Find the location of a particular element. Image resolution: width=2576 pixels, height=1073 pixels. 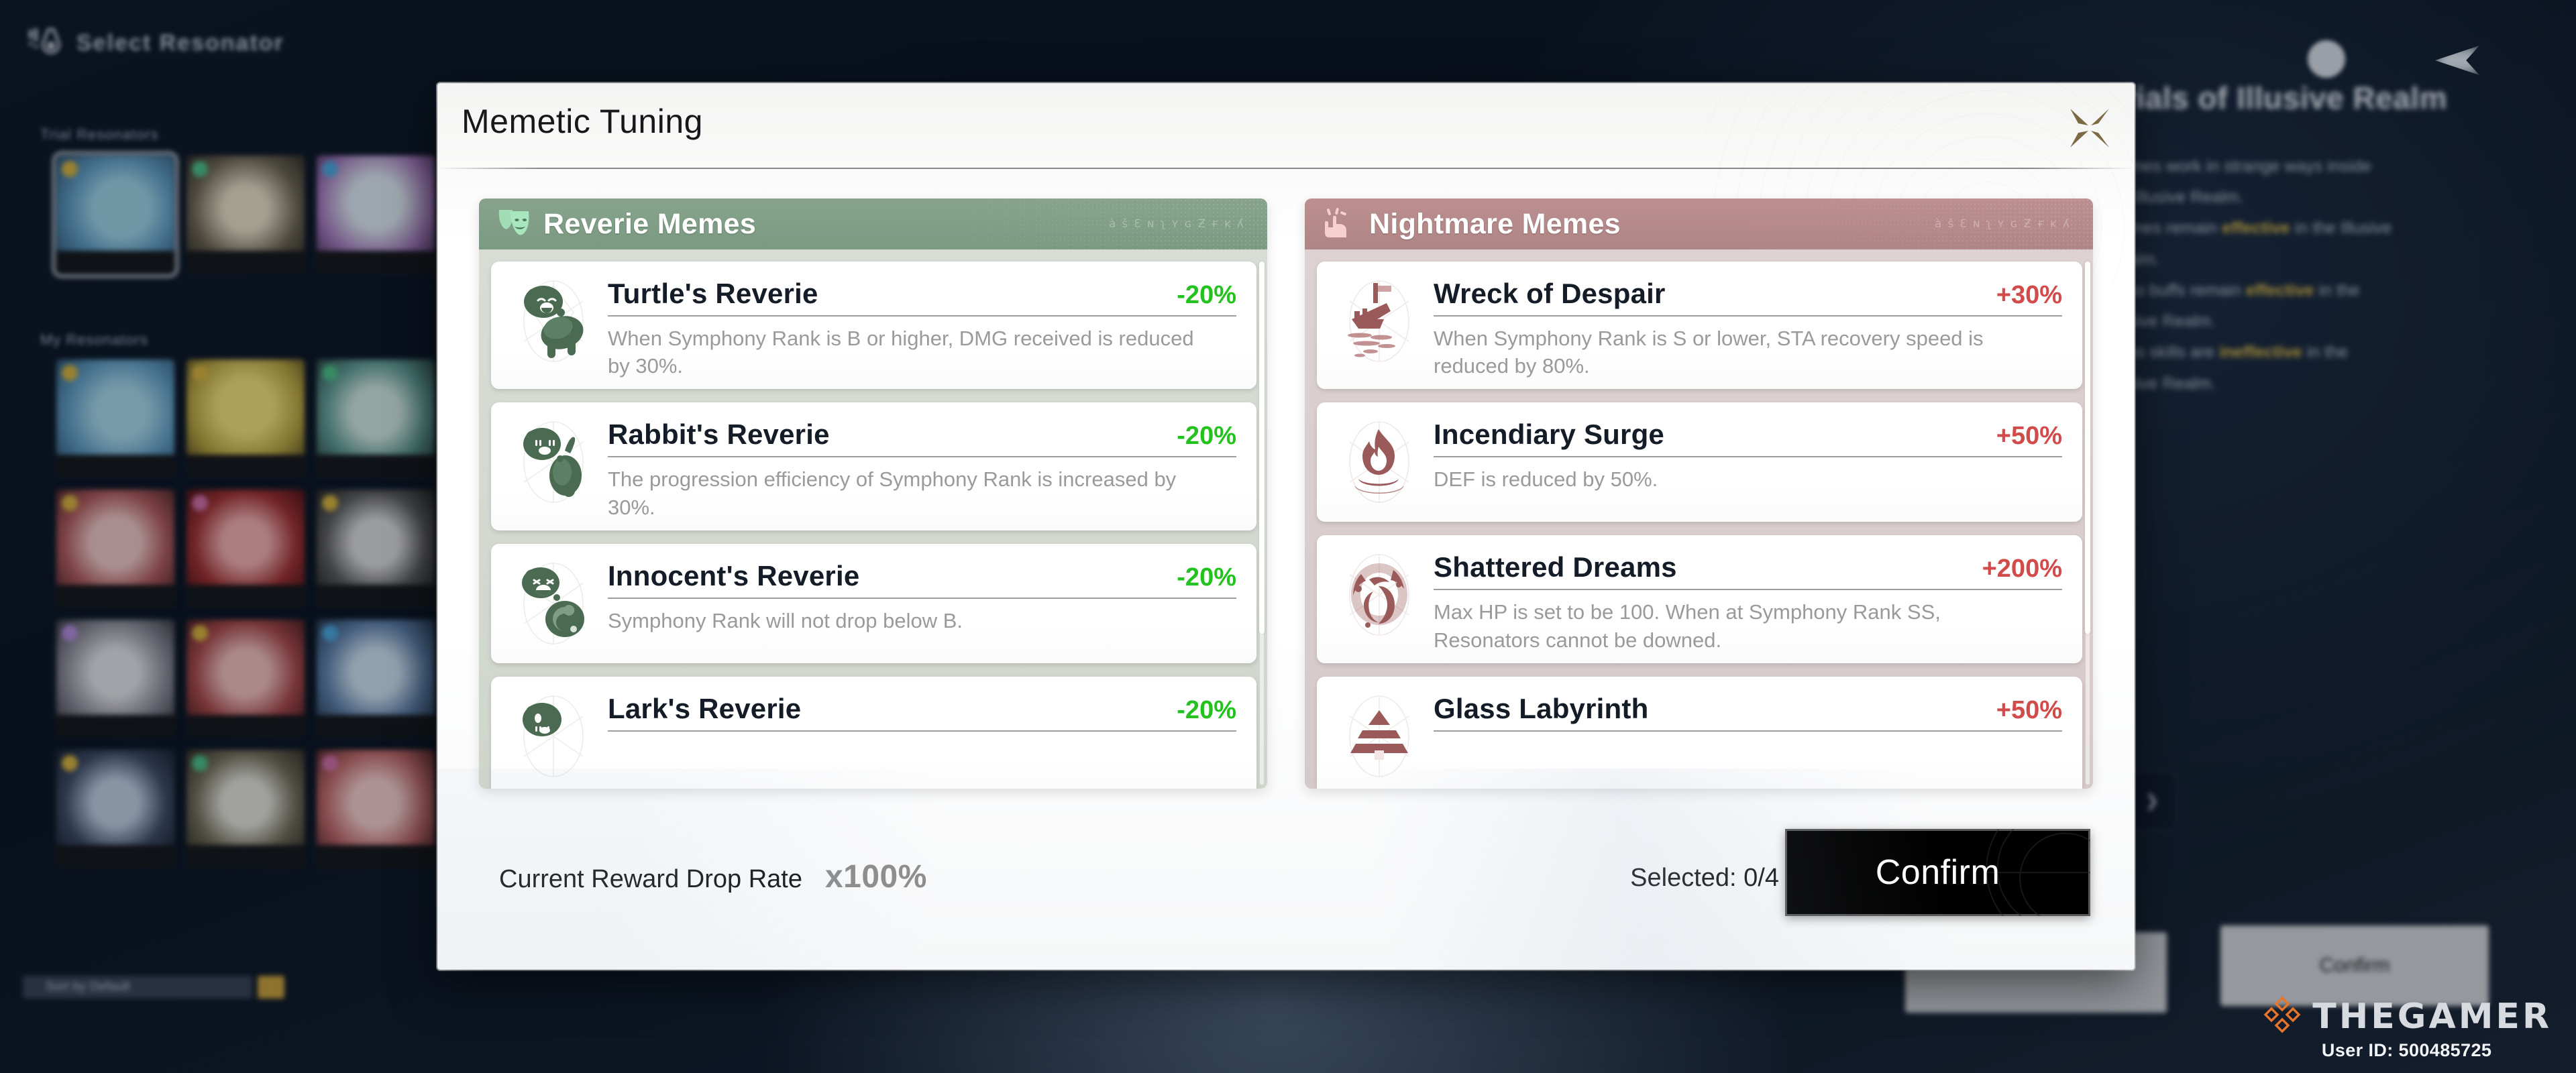

meme-value: +200% is located at coordinates (2022, 569).